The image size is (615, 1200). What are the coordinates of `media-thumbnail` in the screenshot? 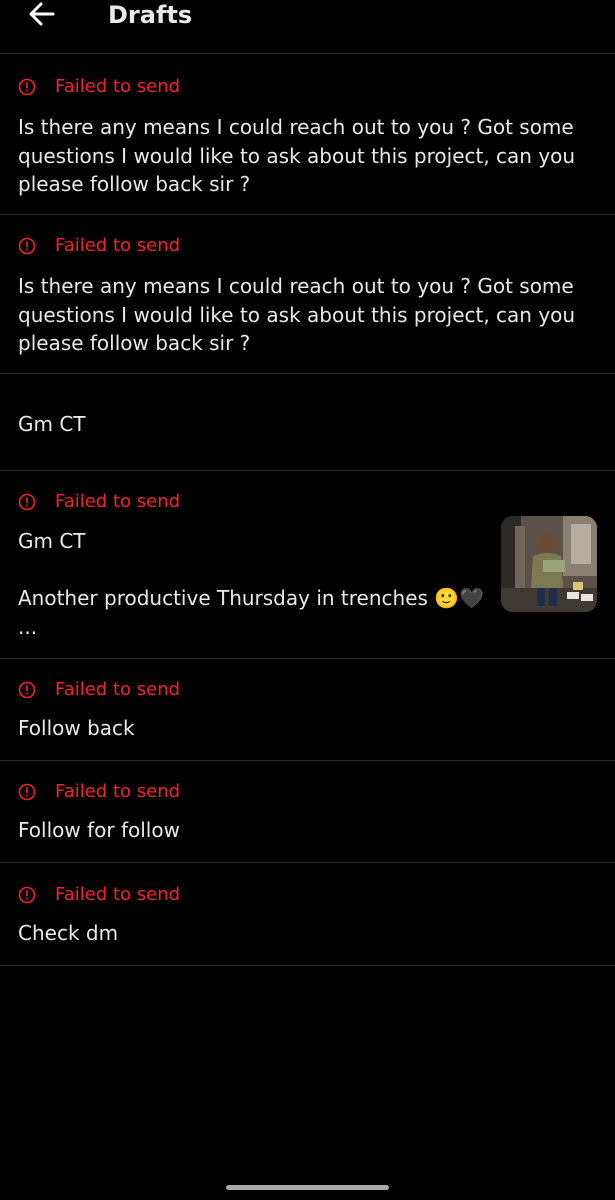 It's located at (549, 564).